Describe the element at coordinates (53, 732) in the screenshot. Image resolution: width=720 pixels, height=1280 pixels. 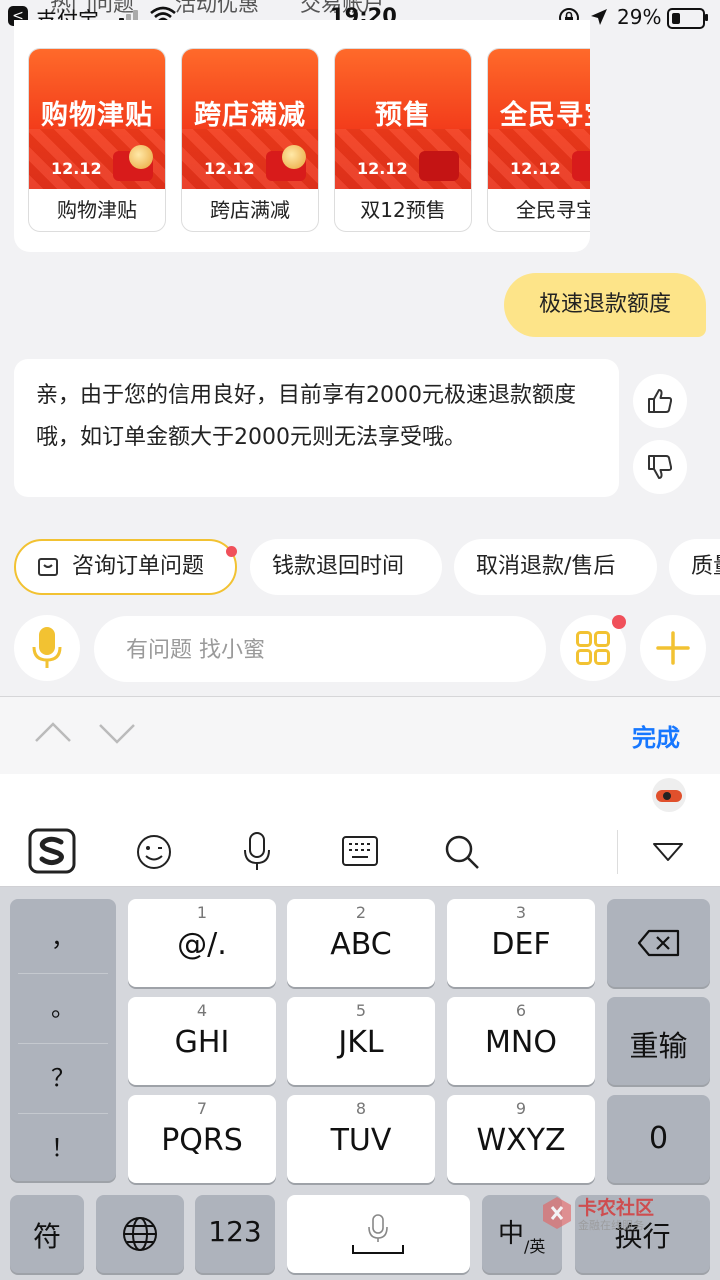
I see `chevron-up-icon` at that location.